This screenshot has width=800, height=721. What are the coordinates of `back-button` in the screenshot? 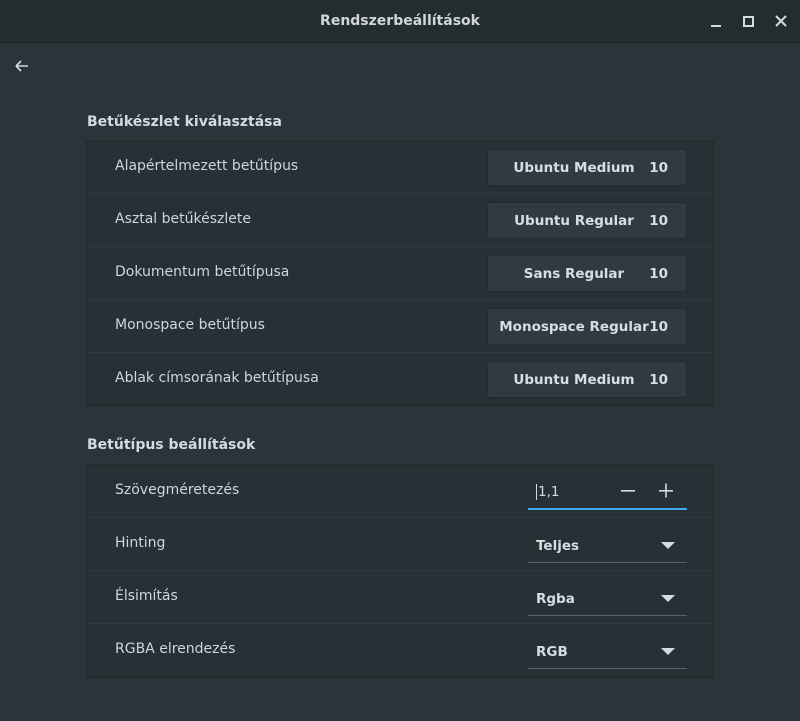 It's located at (22, 66).